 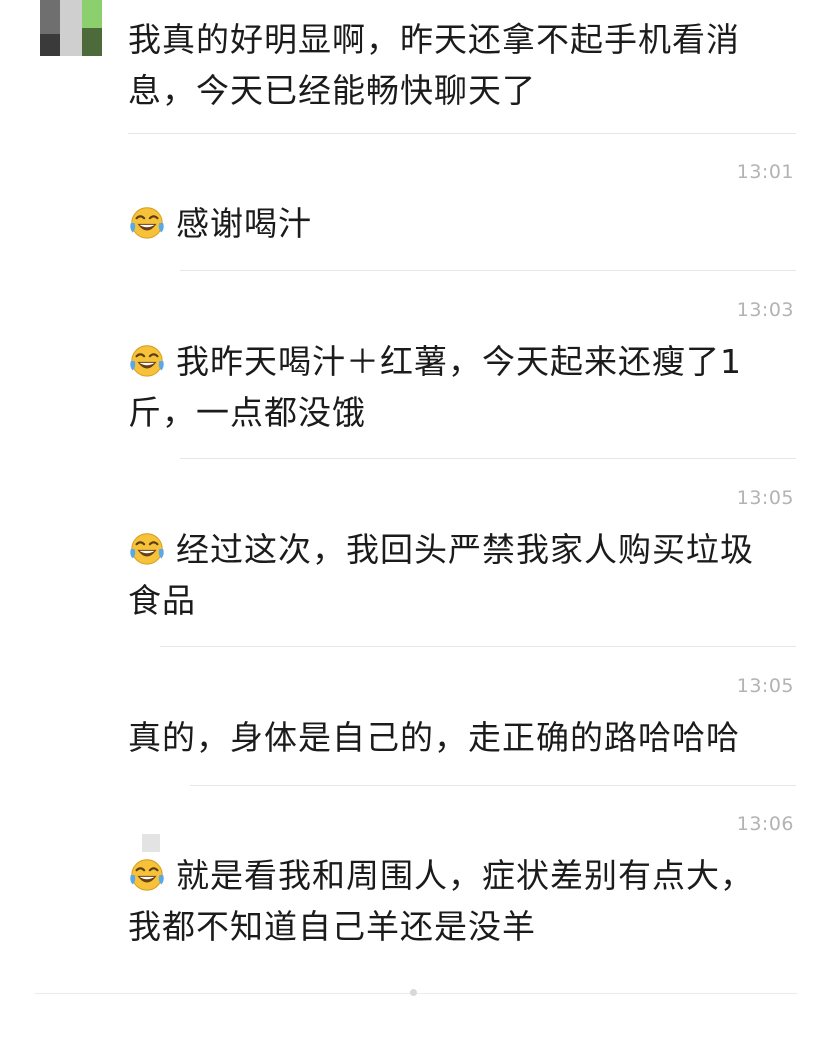 What do you see at coordinates (465, 549) in the screenshot?
I see `message-line: 经过这次，我回头严禁我家人购买垃圾` at bounding box center [465, 549].